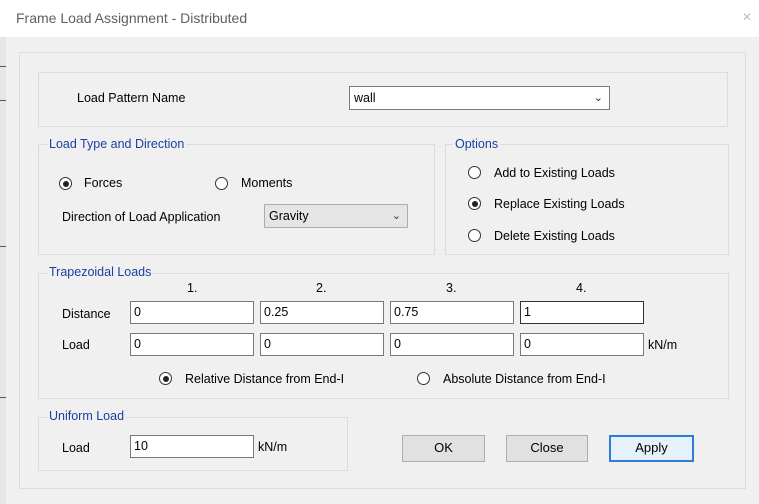 The image size is (759, 504). What do you see at coordinates (443, 448) in the screenshot?
I see `ok-button: OK` at bounding box center [443, 448].